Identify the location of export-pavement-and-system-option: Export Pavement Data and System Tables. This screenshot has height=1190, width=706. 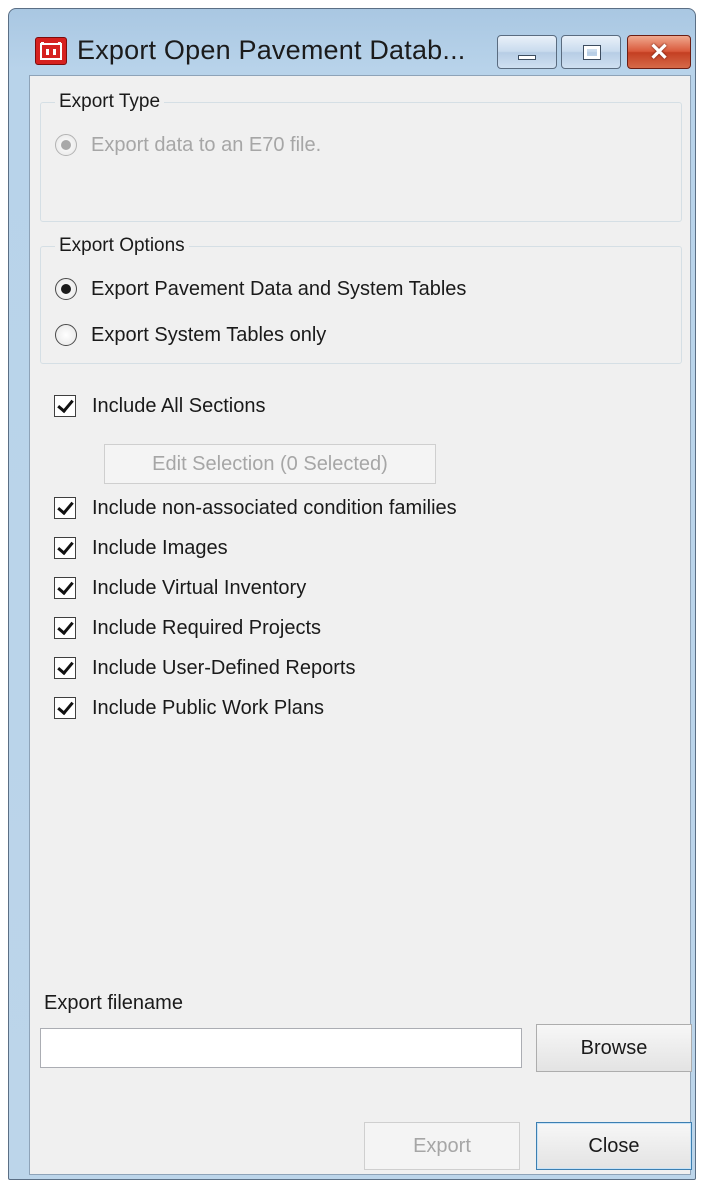
(260, 289).